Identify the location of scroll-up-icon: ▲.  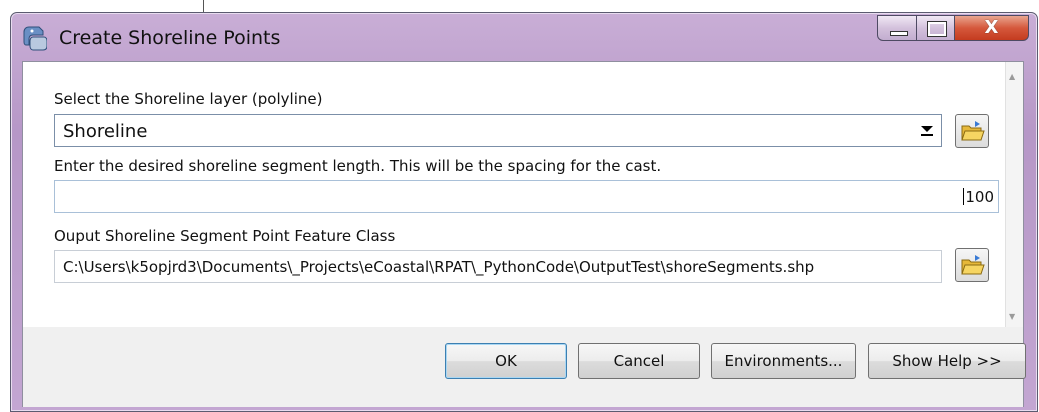
(1012, 76).